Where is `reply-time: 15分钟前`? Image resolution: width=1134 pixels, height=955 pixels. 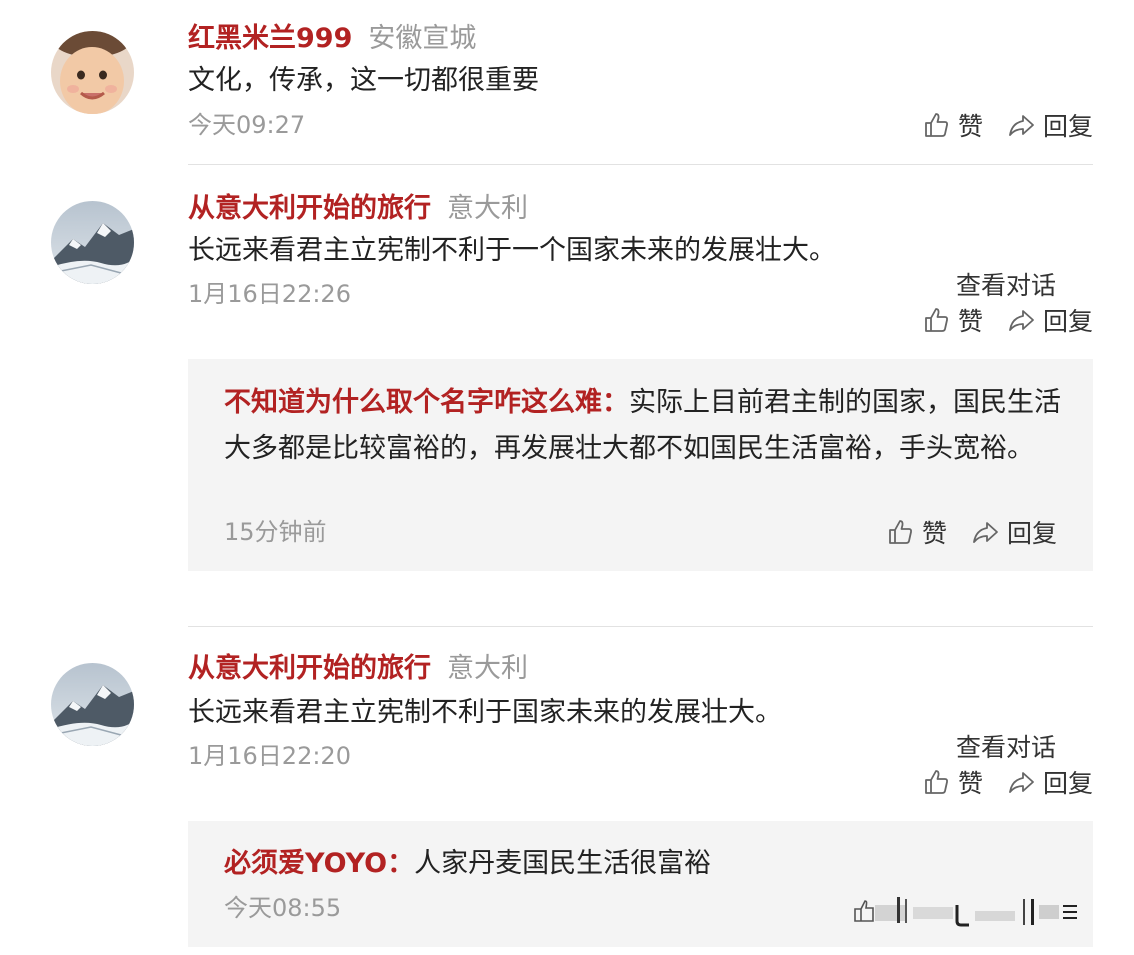 reply-time: 15分钟前 is located at coordinates (275, 532).